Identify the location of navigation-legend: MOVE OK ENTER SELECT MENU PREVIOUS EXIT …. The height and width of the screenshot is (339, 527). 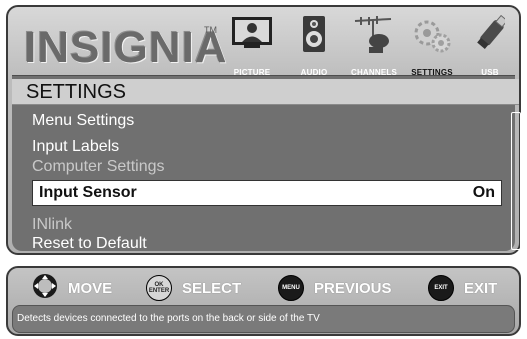
(263, 288).